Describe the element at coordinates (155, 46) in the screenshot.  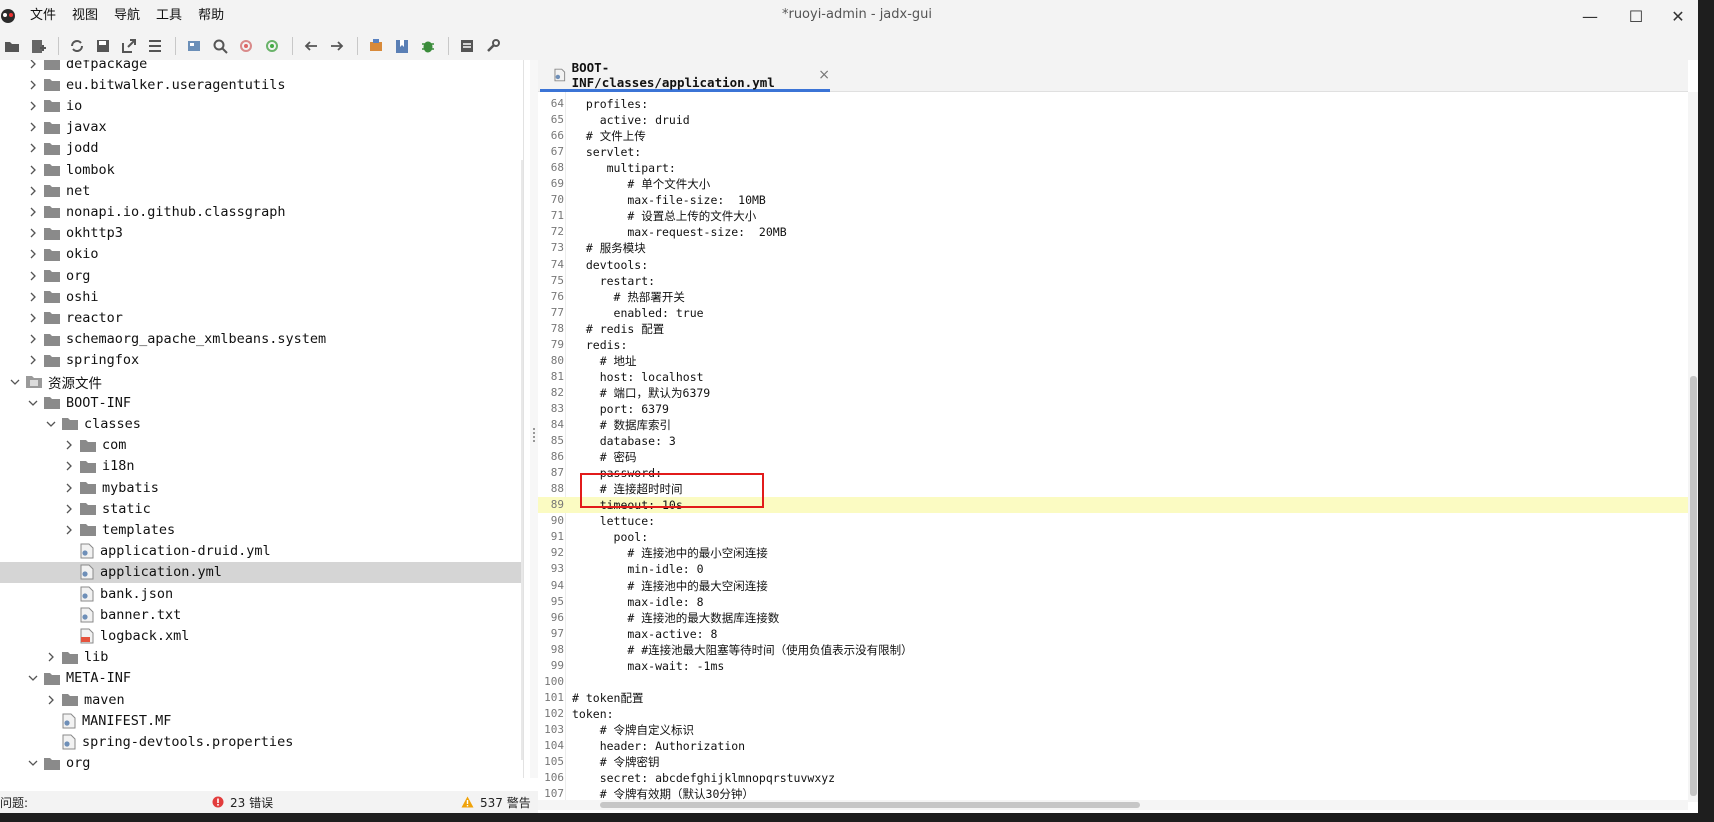
I see `tree-button` at that location.